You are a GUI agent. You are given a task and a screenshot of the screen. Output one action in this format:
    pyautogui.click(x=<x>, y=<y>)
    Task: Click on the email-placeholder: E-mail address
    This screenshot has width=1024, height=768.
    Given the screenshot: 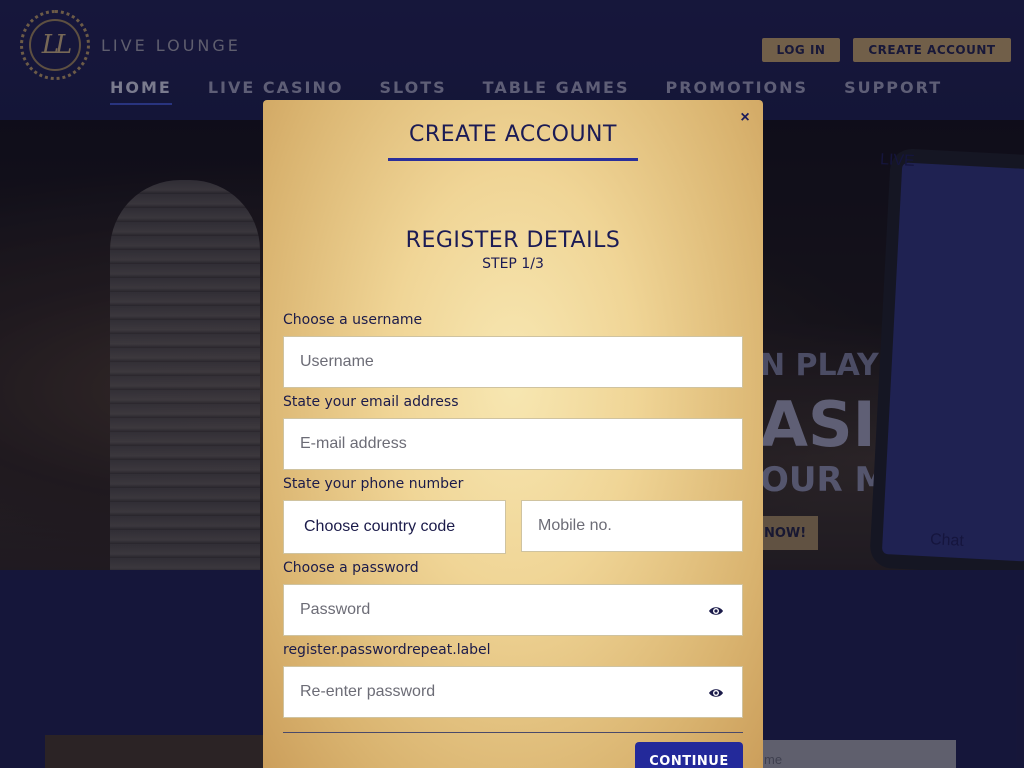 What is the action you would take?
    pyautogui.click(x=353, y=443)
    